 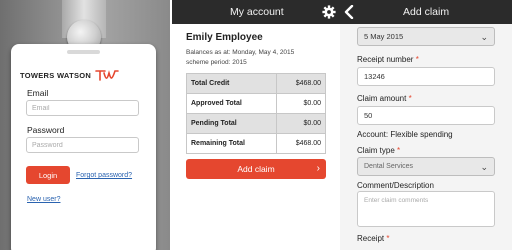 I want to click on receipt-number-label-text: Receipt number, so click(x=385, y=59).